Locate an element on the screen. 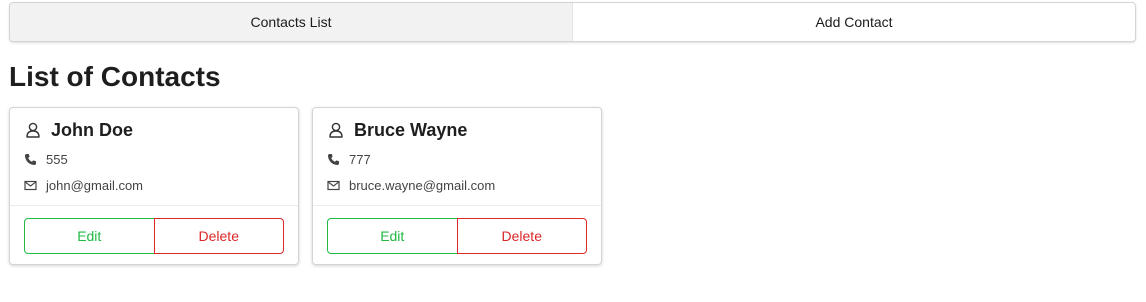 This screenshot has width=1146, height=302. phone-row: 777 is located at coordinates (457, 159).